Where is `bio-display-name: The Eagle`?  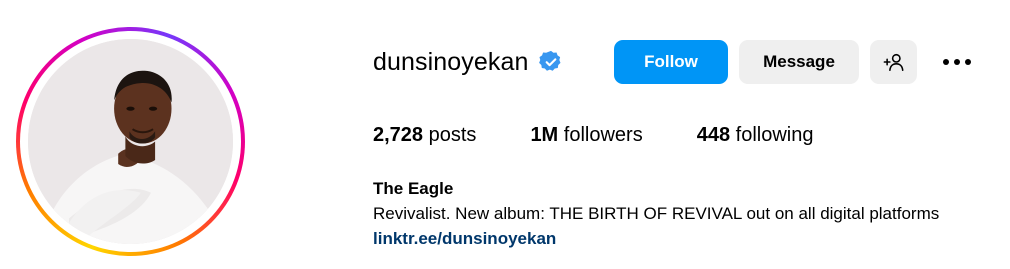
bio-display-name: The Eagle is located at coordinates (413, 188).